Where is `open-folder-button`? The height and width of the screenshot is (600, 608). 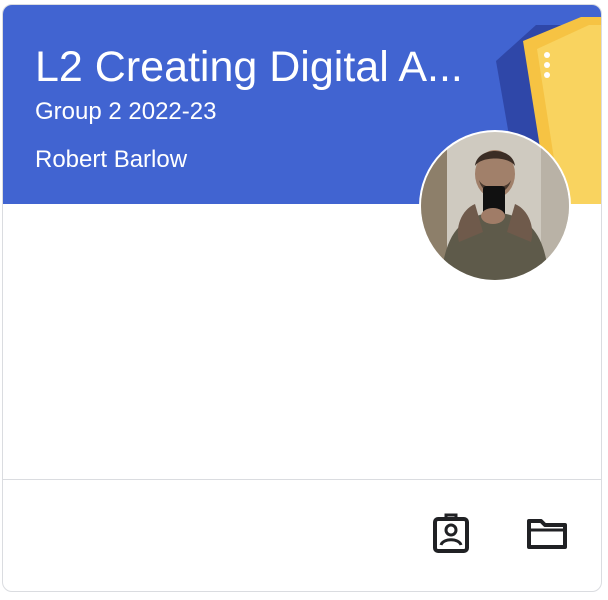
open-folder-button is located at coordinates (547, 533).